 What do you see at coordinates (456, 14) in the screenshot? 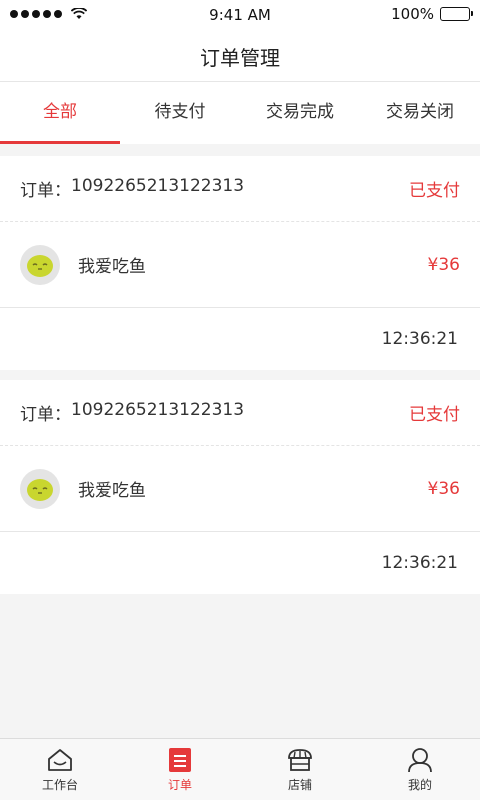
I see `battery-icon` at bounding box center [456, 14].